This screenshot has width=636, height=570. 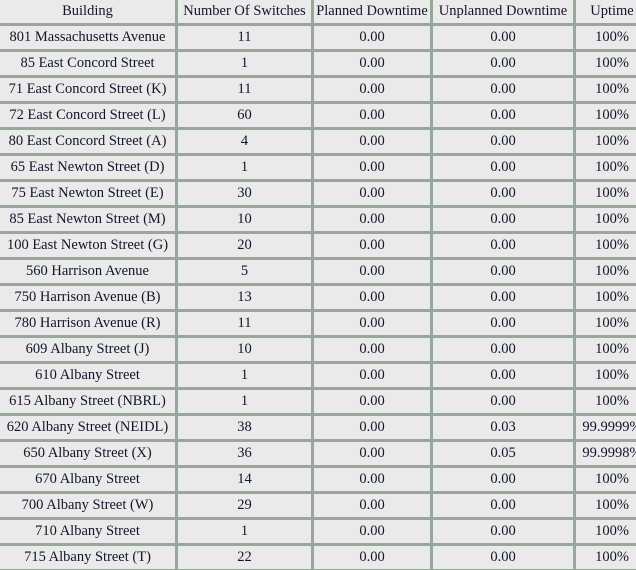 What do you see at coordinates (87, 453) in the screenshot?
I see `cell-building: 650 Albany Street (X)` at bounding box center [87, 453].